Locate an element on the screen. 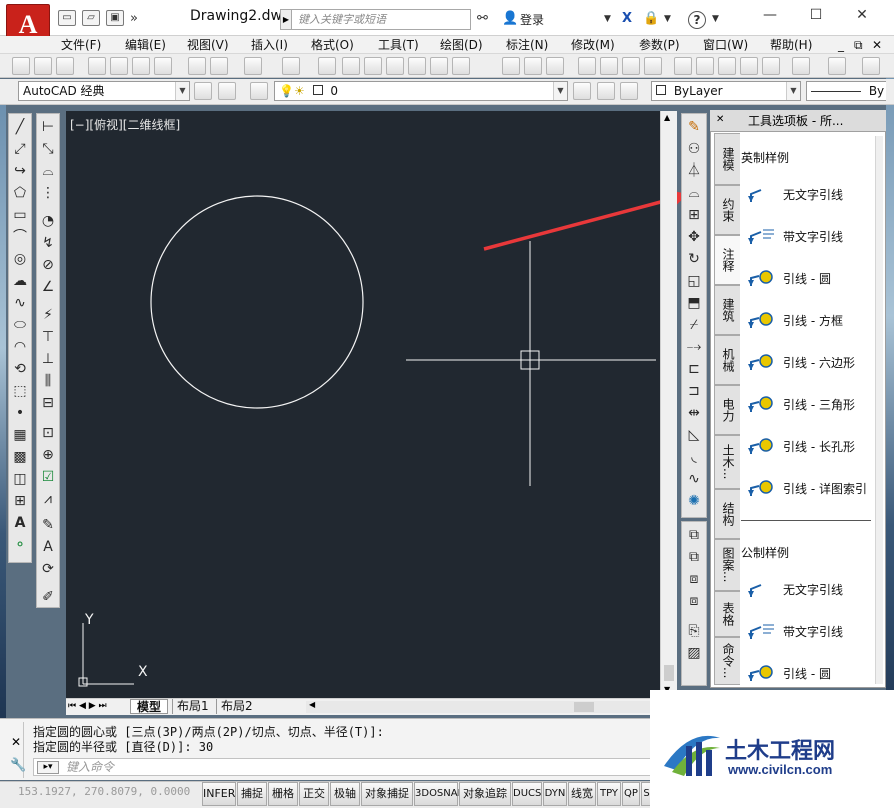  cut-icon is located at coordinates (683, 66).